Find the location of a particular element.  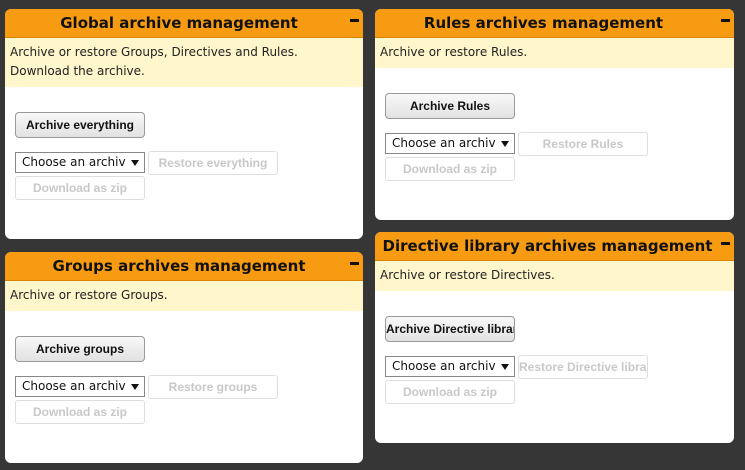

panel-description: Archive or restore Groups. is located at coordinates (184, 296).